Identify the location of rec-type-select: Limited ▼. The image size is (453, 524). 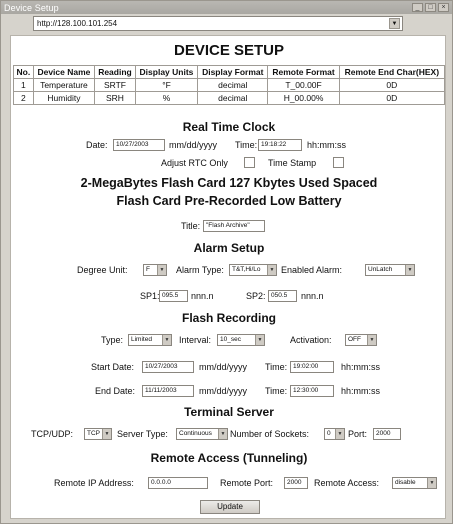
(150, 340).